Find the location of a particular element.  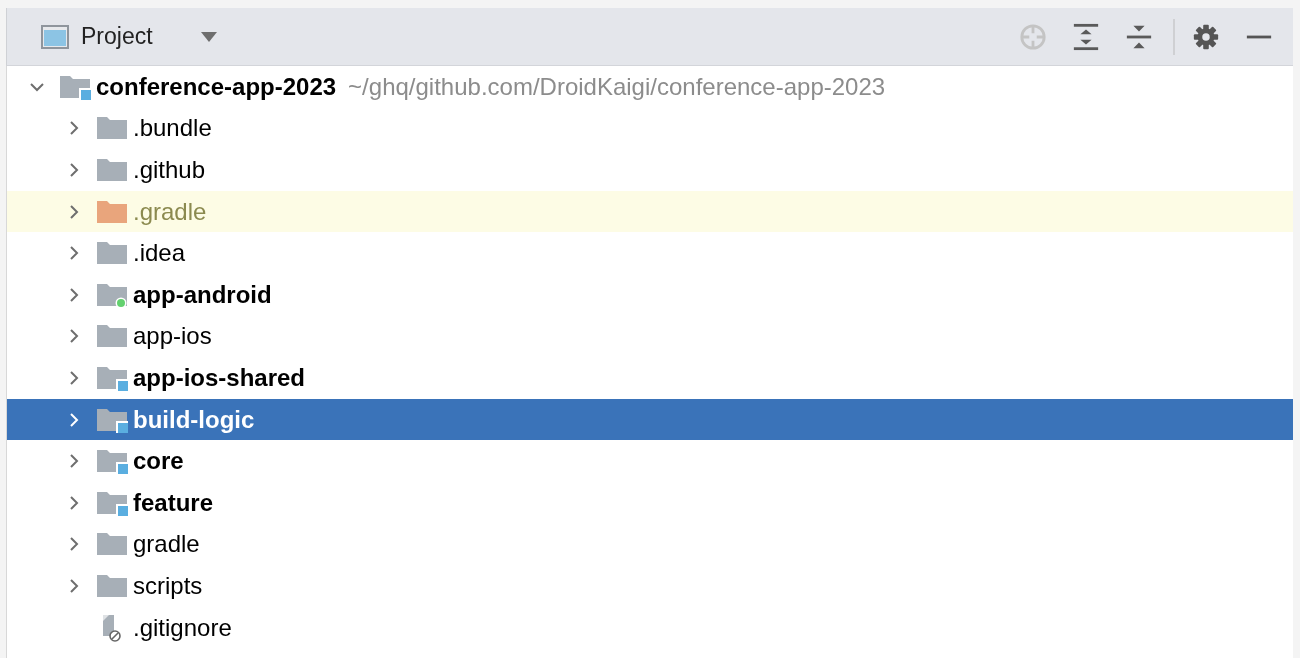

item-name: .idea is located at coordinates (159, 253).